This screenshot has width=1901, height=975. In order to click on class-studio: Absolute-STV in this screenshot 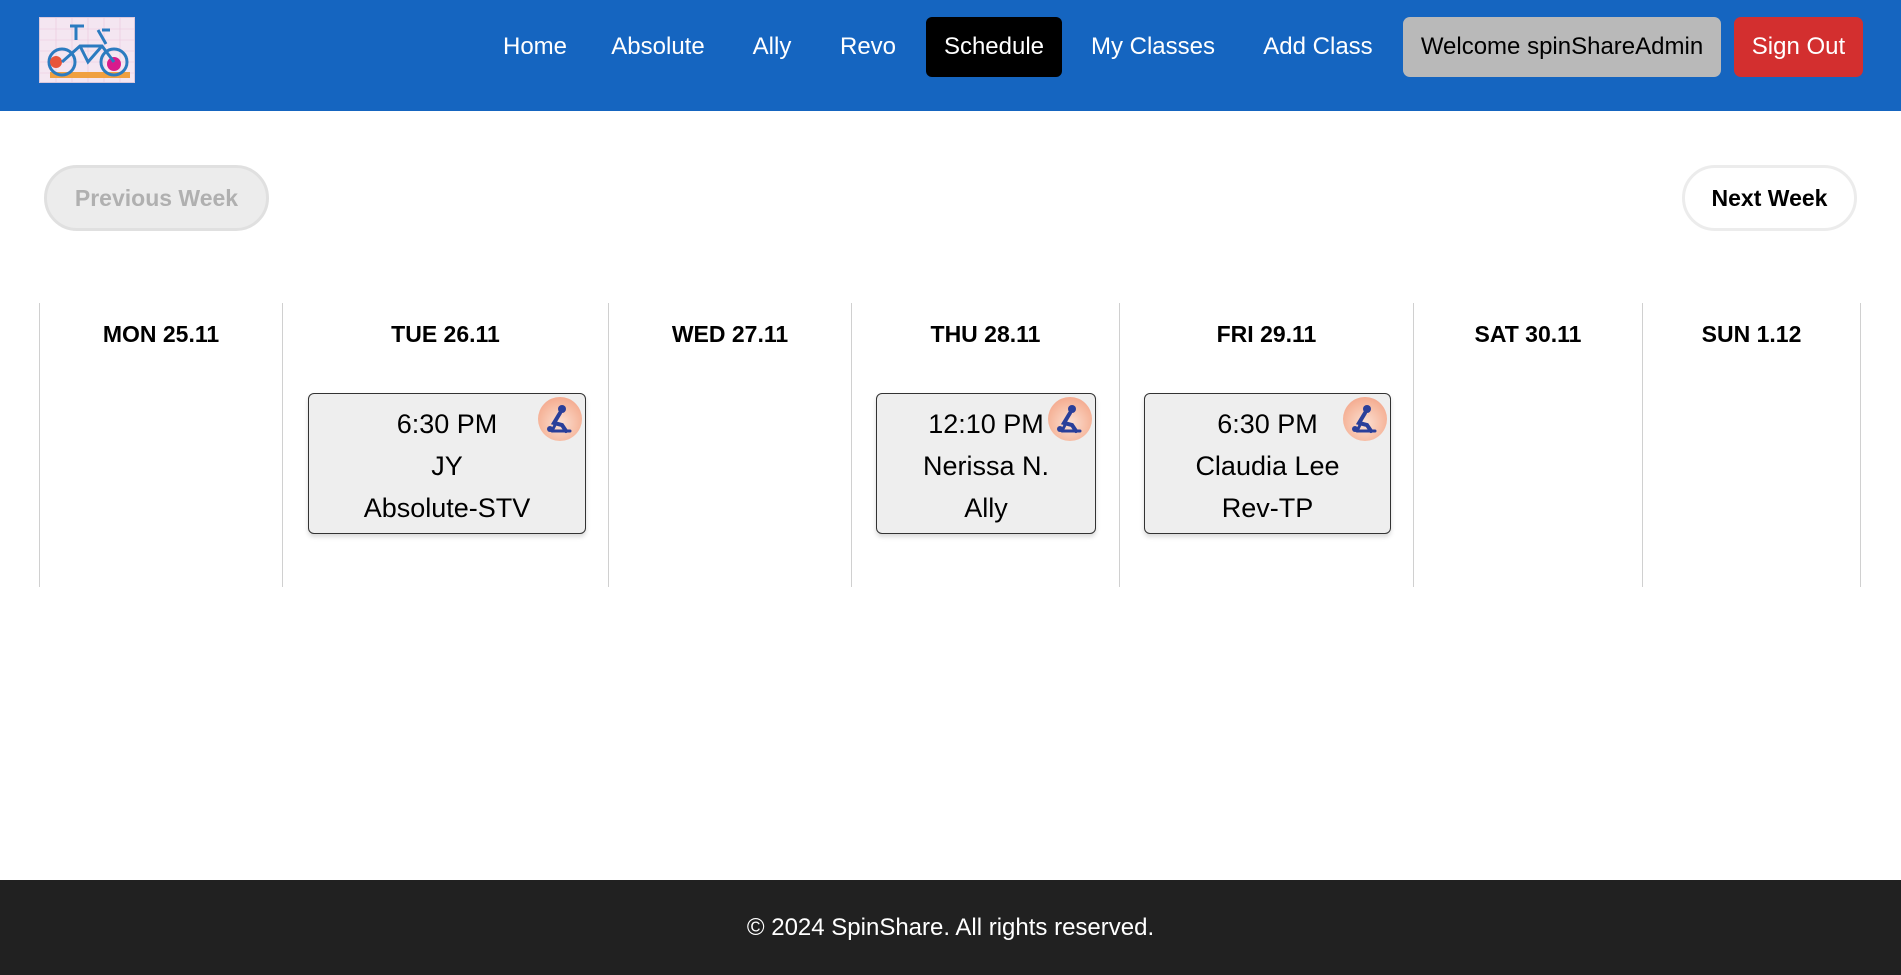, I will do `click(447, 508)`.